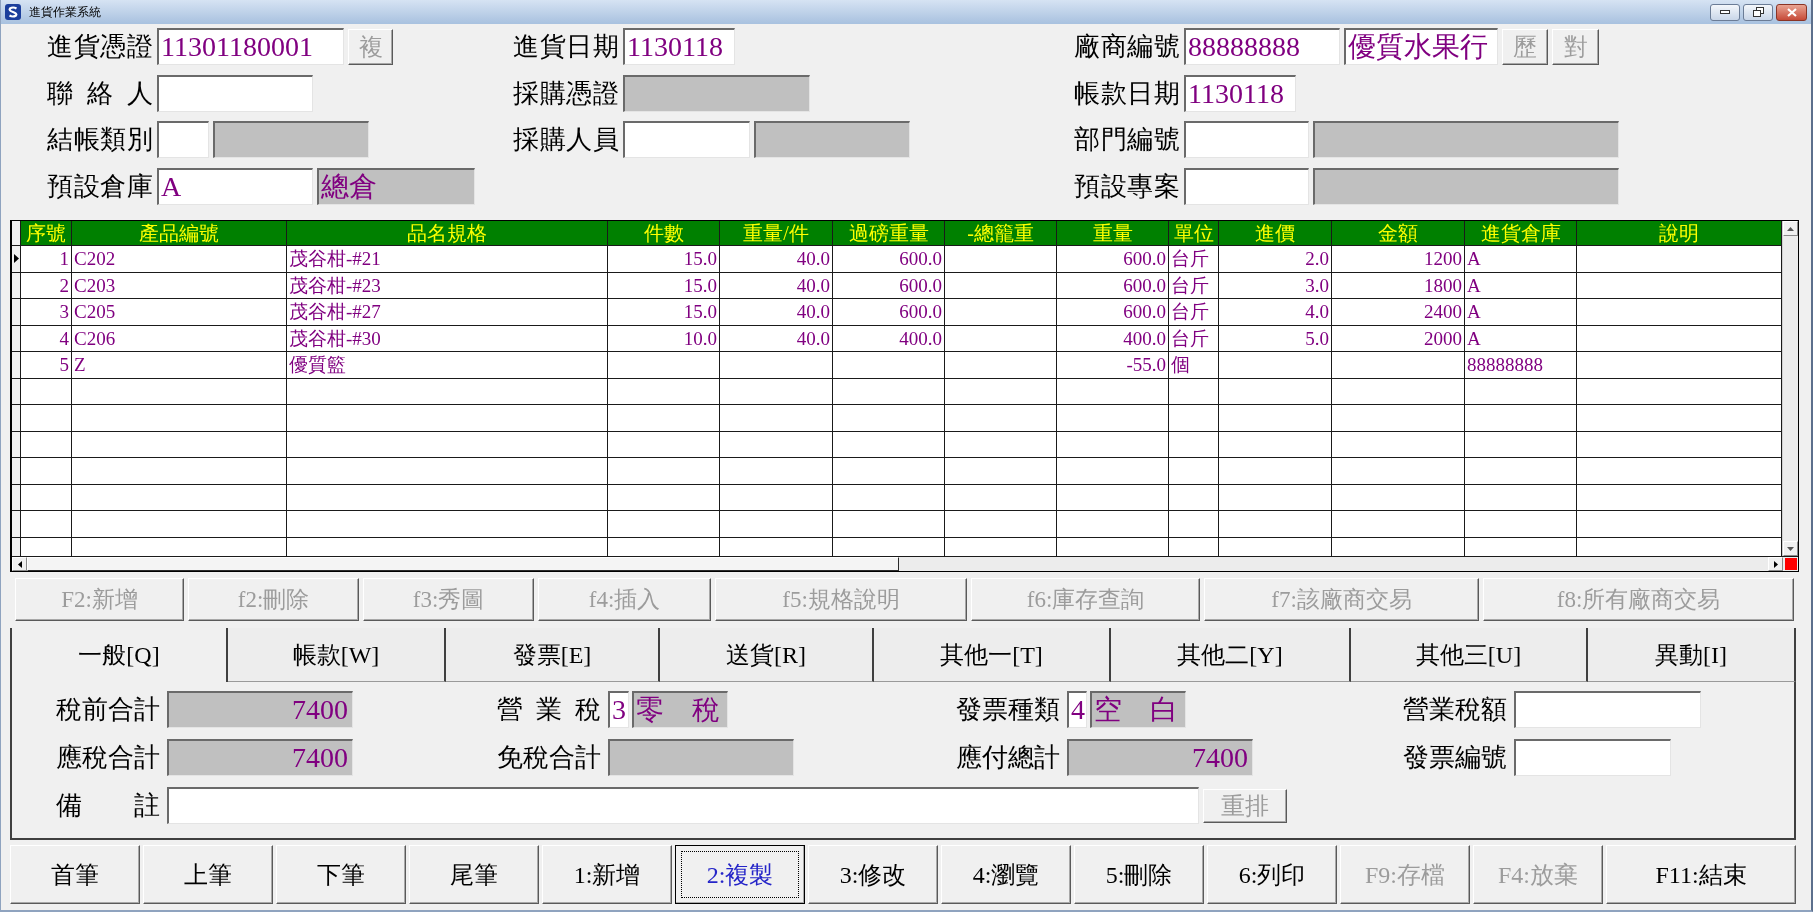 The width and height of the screenshot is (1813, 912). I want to click on minimize-button, so click(1725, 12).